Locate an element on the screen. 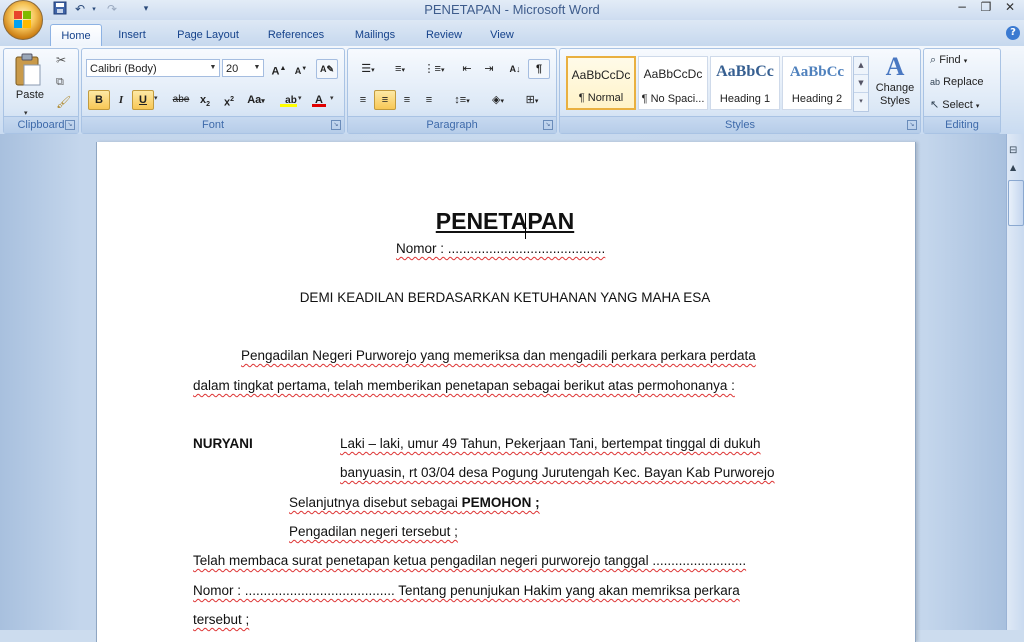 The height and width of the screenshot is (642, 1024). style-normal: AaBbCcDc ¶ Normal is located at coordinates (601, 83).